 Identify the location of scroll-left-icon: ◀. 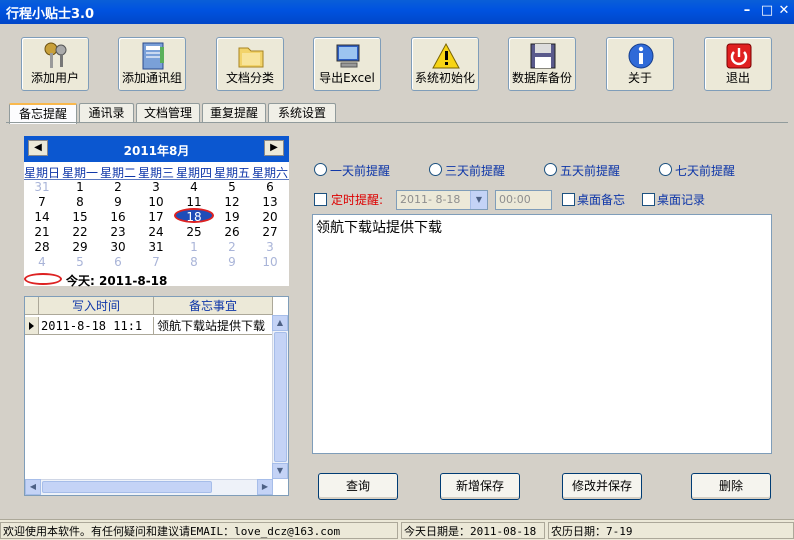
(33, 487).